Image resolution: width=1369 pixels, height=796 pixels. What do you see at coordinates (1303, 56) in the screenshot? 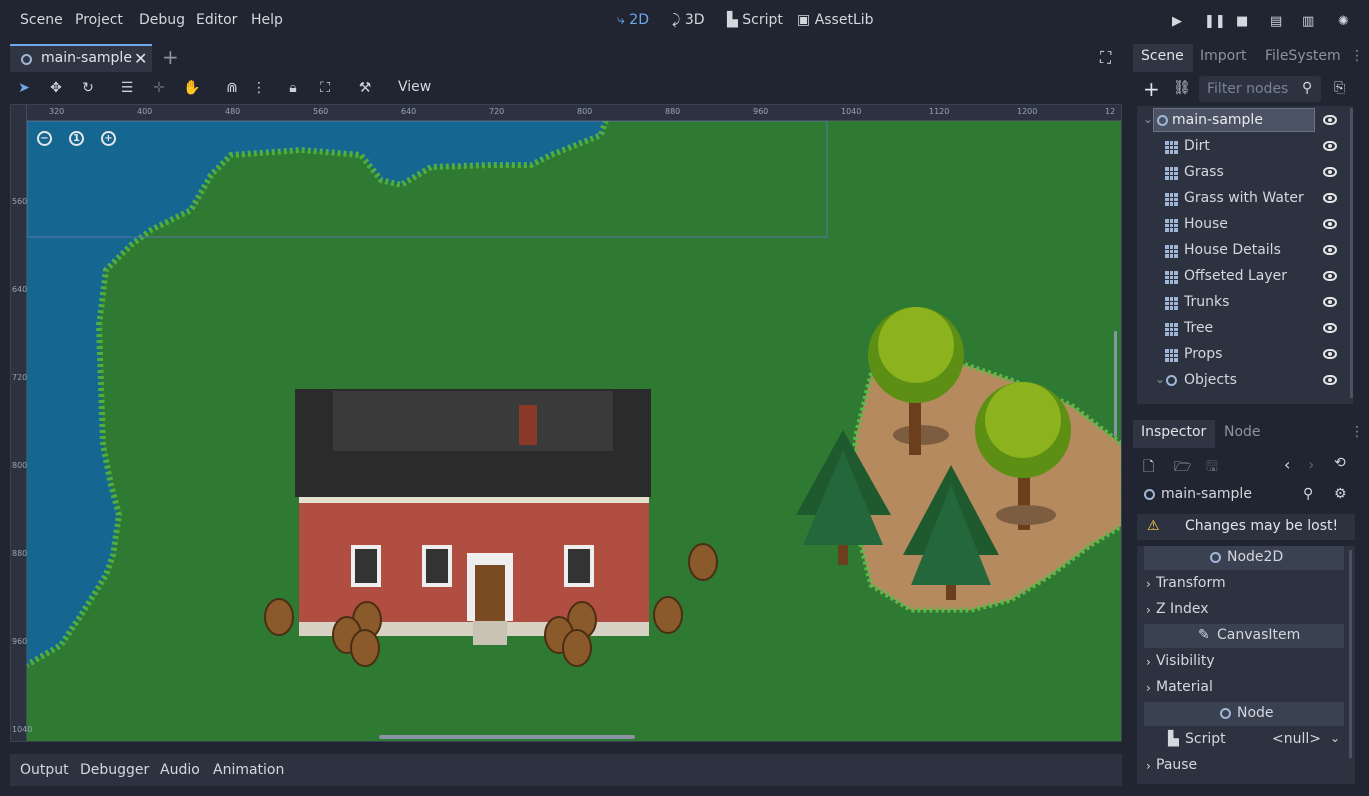
I see `filesystem-dock-tab: FileSystem` at bounding box center [1303, 56].